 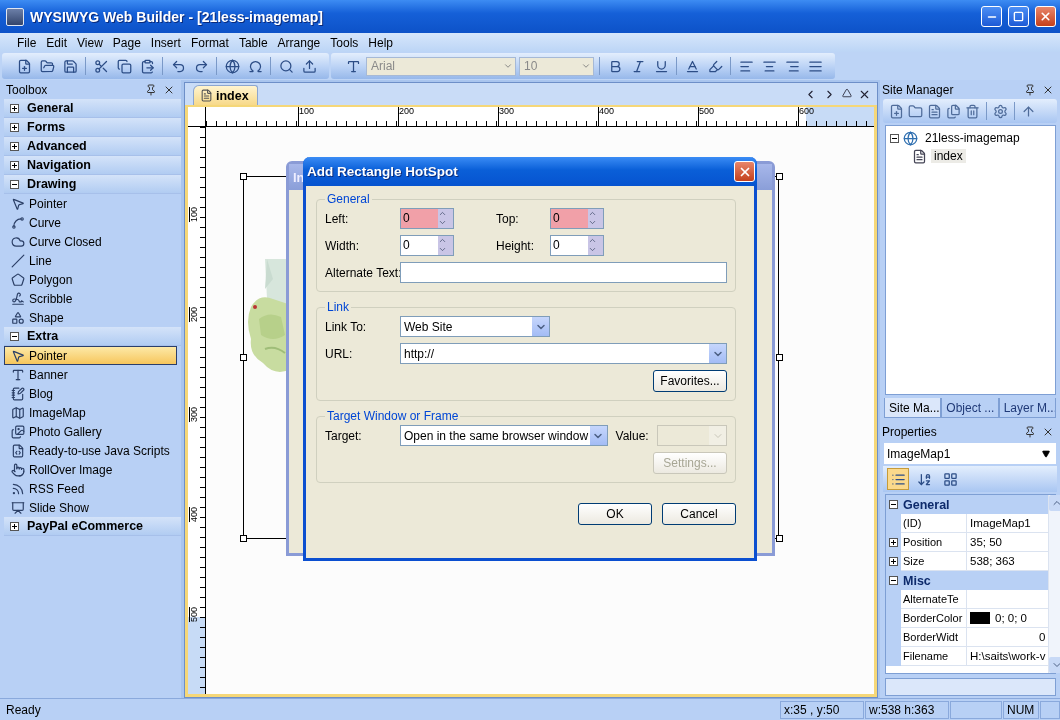 I want to click on italic-icon, so click(x=638, y=66).